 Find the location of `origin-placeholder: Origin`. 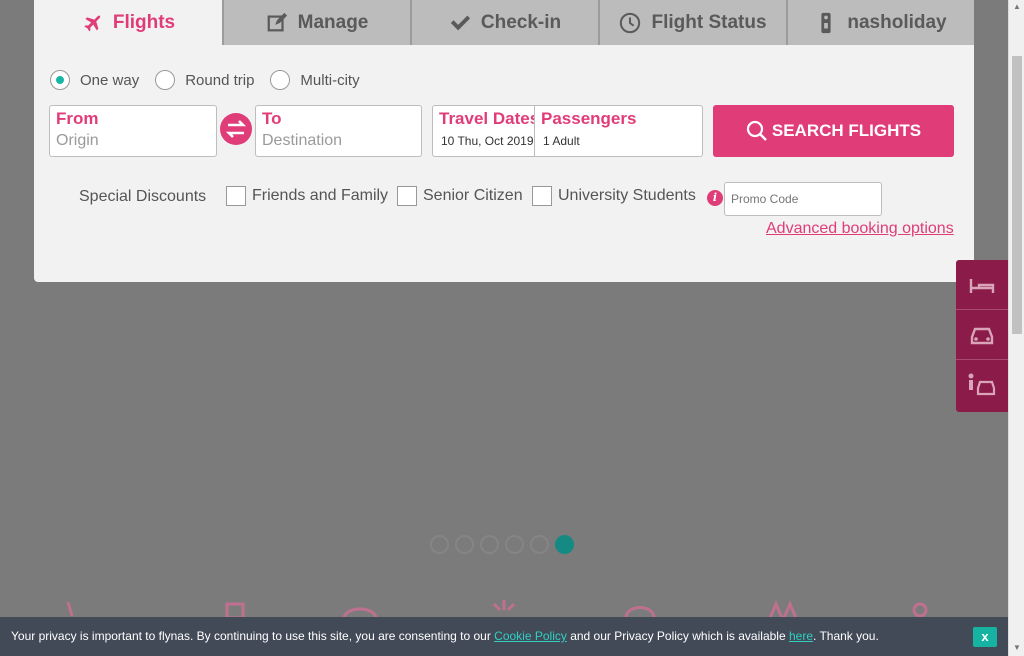

origin-placeholder: Origin is located at coordinates (77, 140).